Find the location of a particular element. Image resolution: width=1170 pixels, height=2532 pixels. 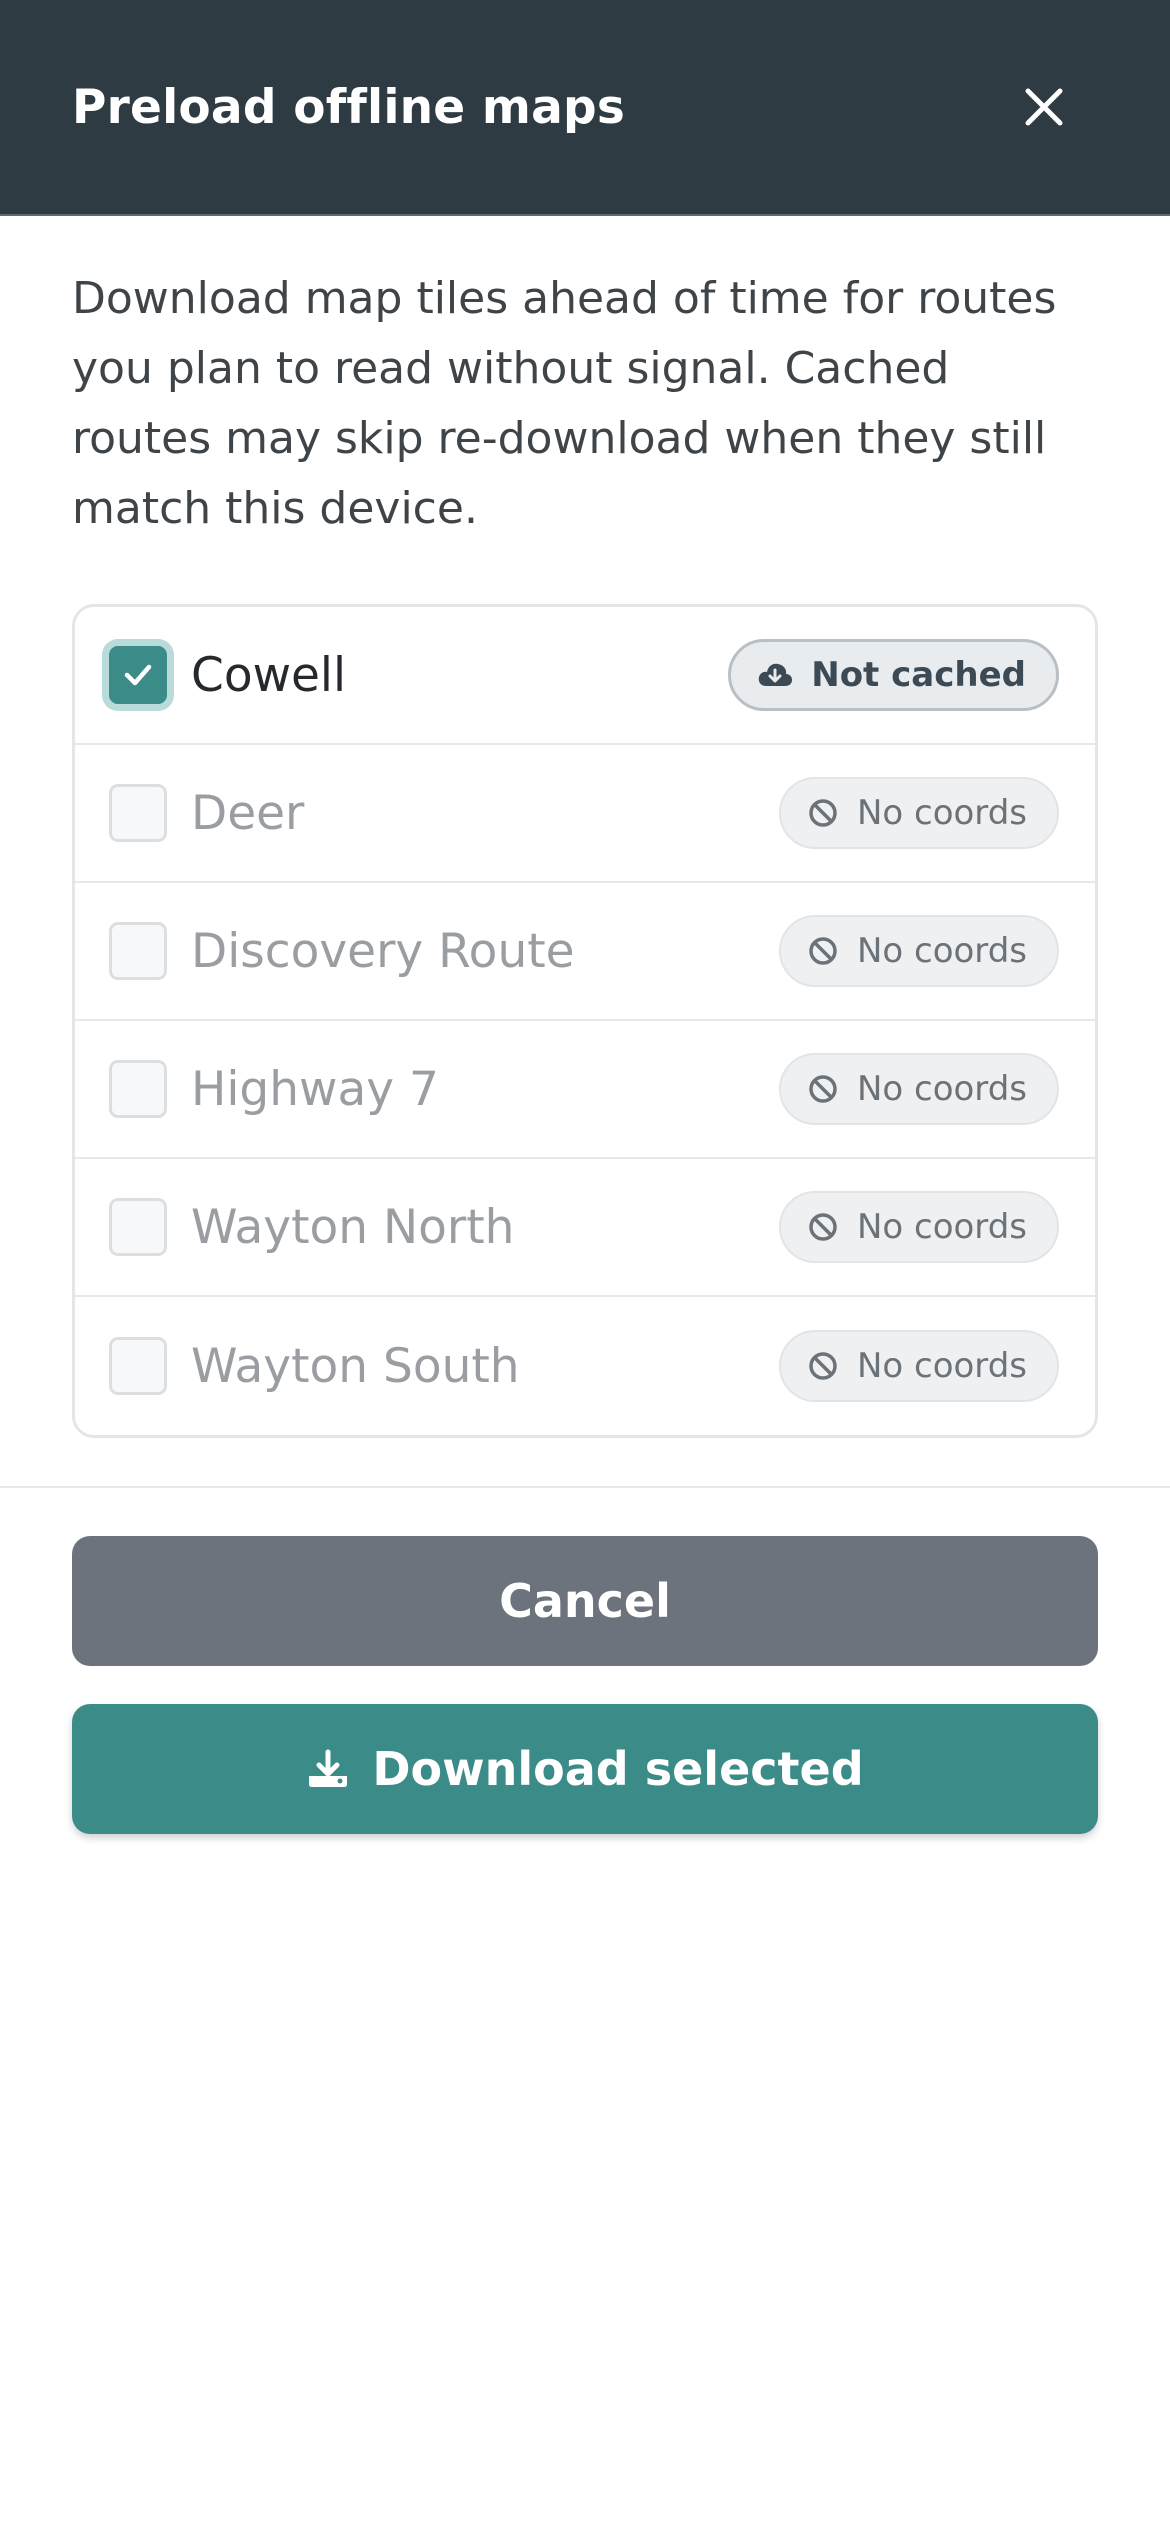

download-icon is located at coordinates (328, 1768).